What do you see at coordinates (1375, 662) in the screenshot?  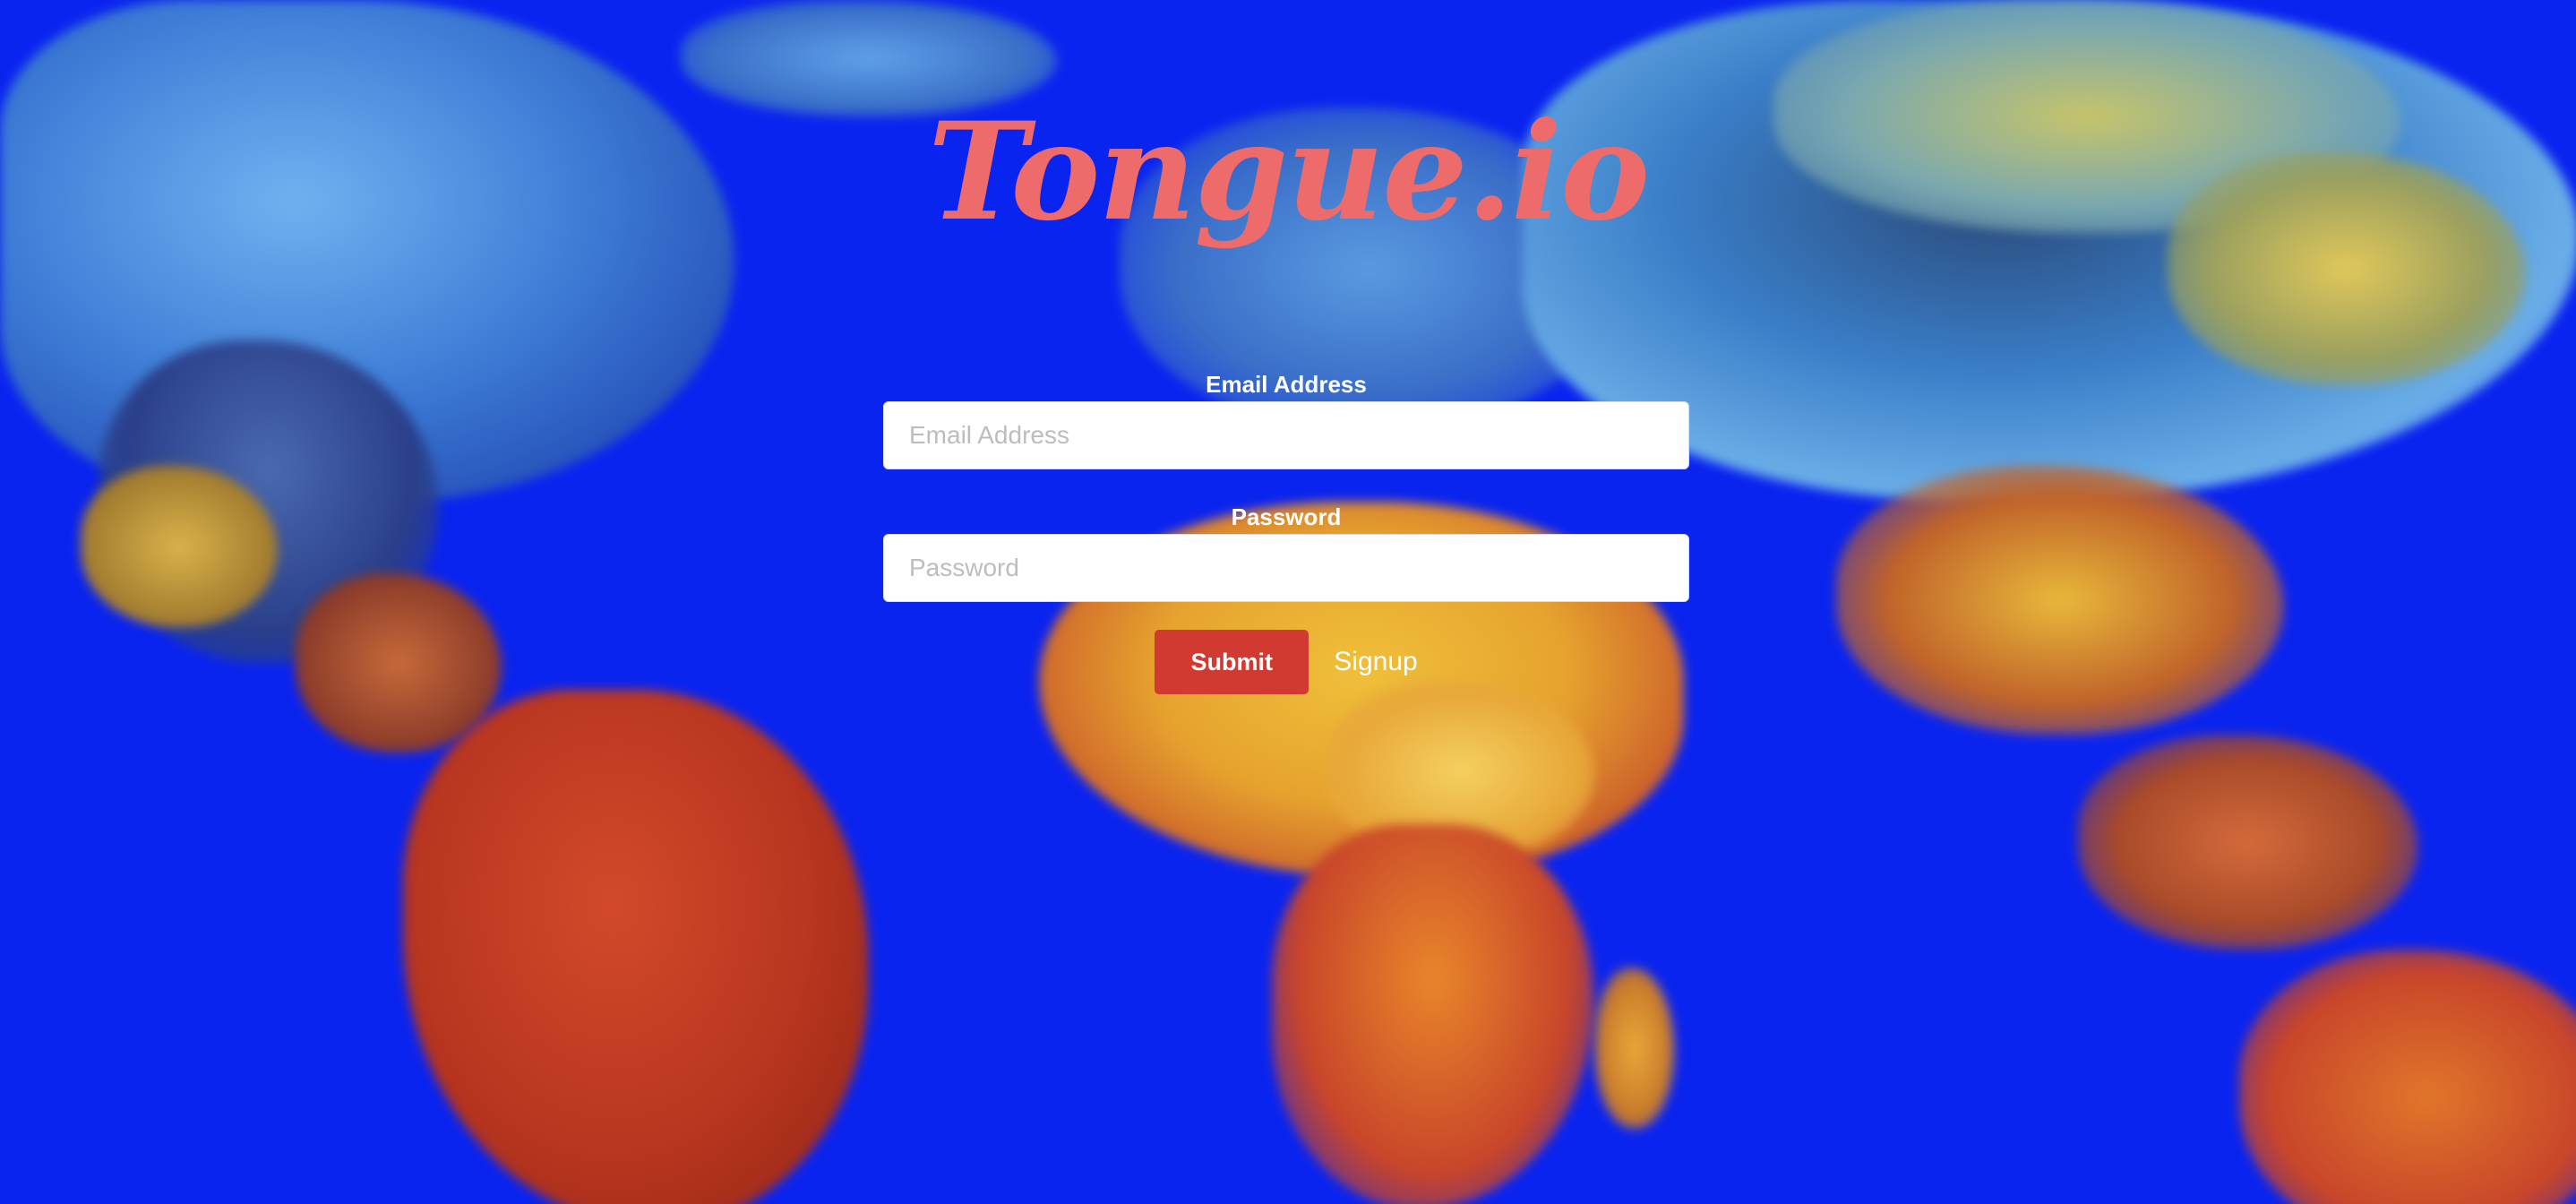 I see `signup-link: Signup` at bounding box center [1375, 662].